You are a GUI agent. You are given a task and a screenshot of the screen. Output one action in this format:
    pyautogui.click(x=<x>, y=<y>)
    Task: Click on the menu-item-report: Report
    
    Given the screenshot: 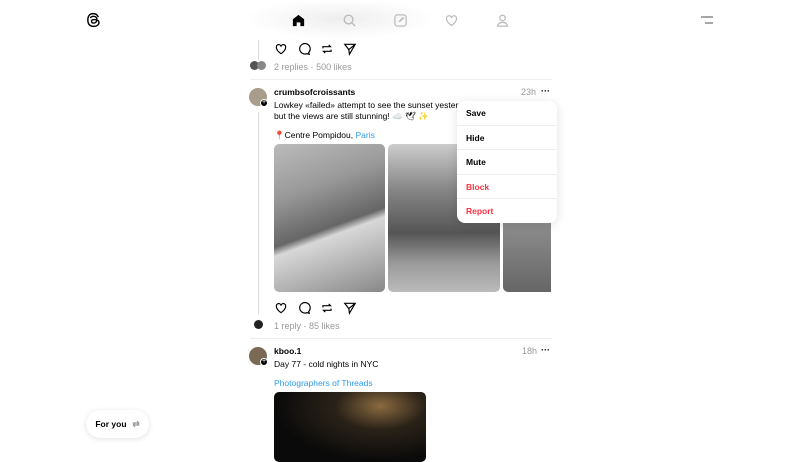 What is the action you would take?
    pyautogui.click(x=507, y=211)
    